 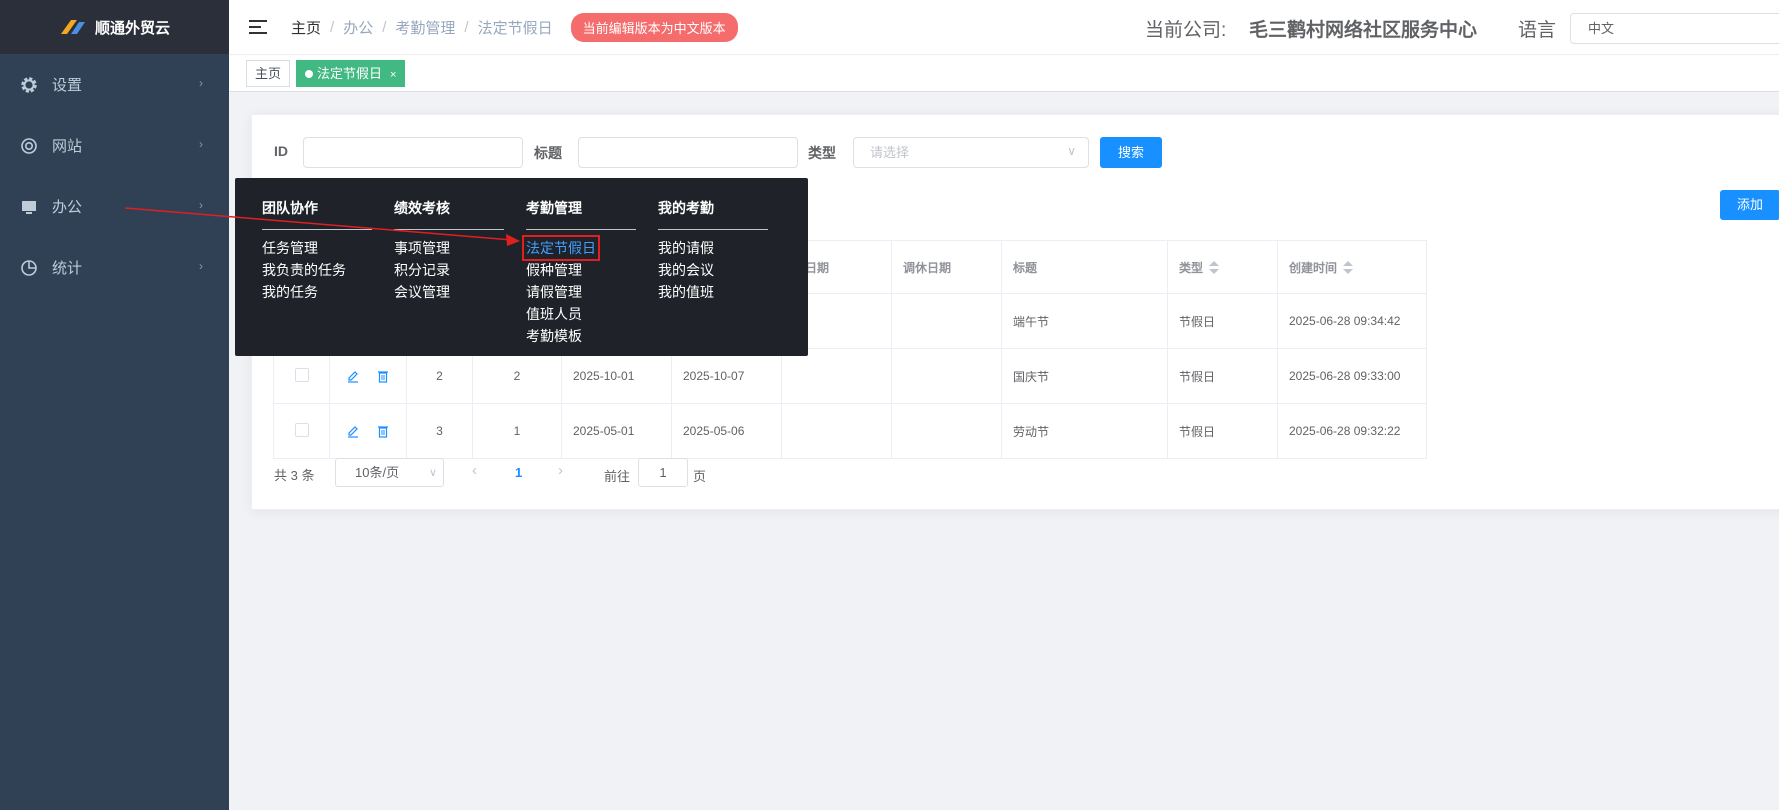 I want to click on col-created: 创建时间, so click(x=1352, y=267).